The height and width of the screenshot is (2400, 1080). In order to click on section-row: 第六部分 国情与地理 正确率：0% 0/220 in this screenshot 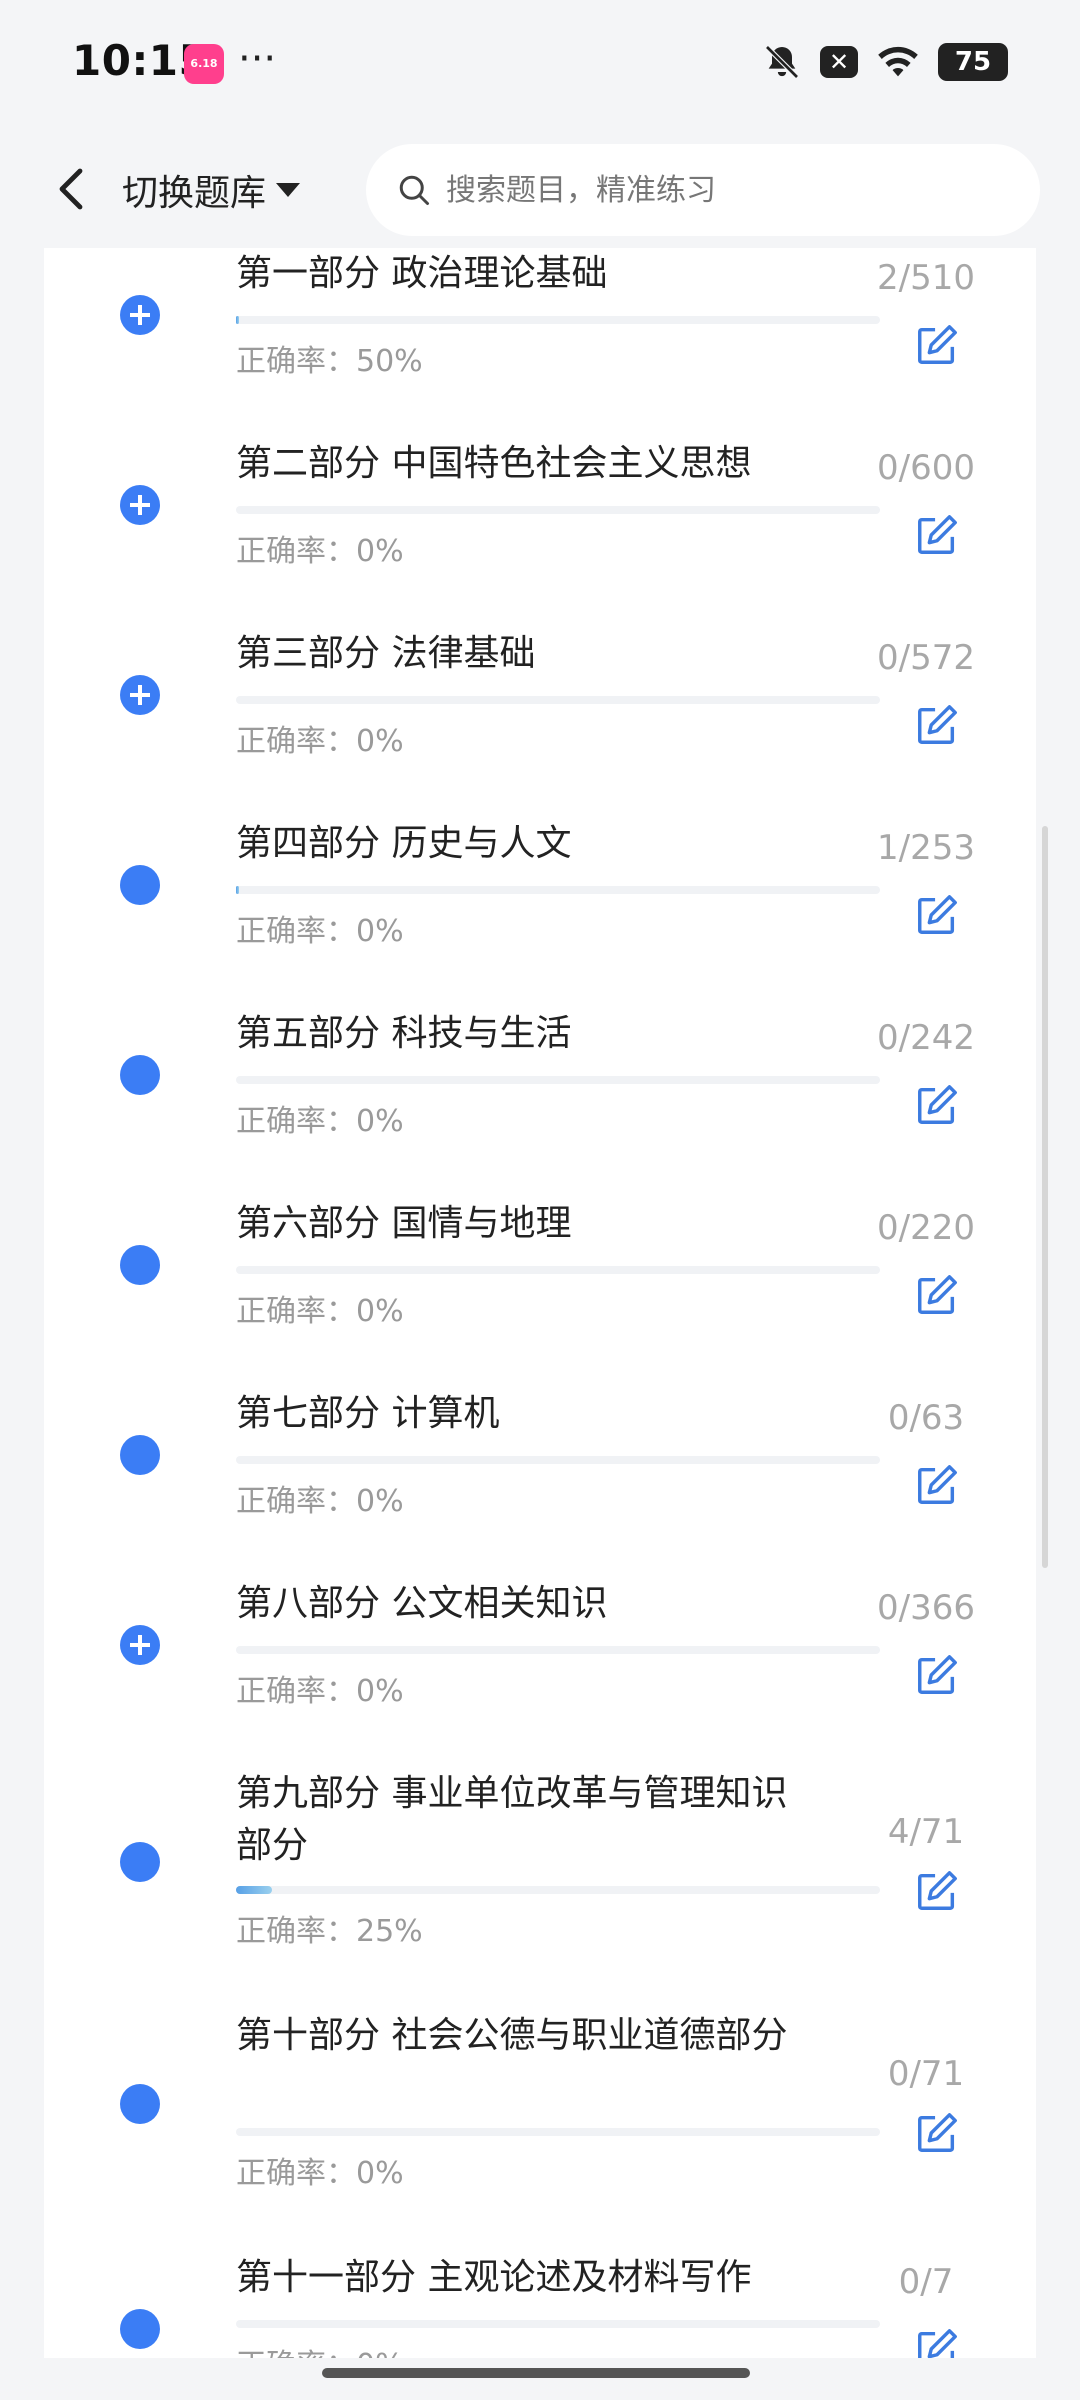, I will do `click(540, 1293)`.